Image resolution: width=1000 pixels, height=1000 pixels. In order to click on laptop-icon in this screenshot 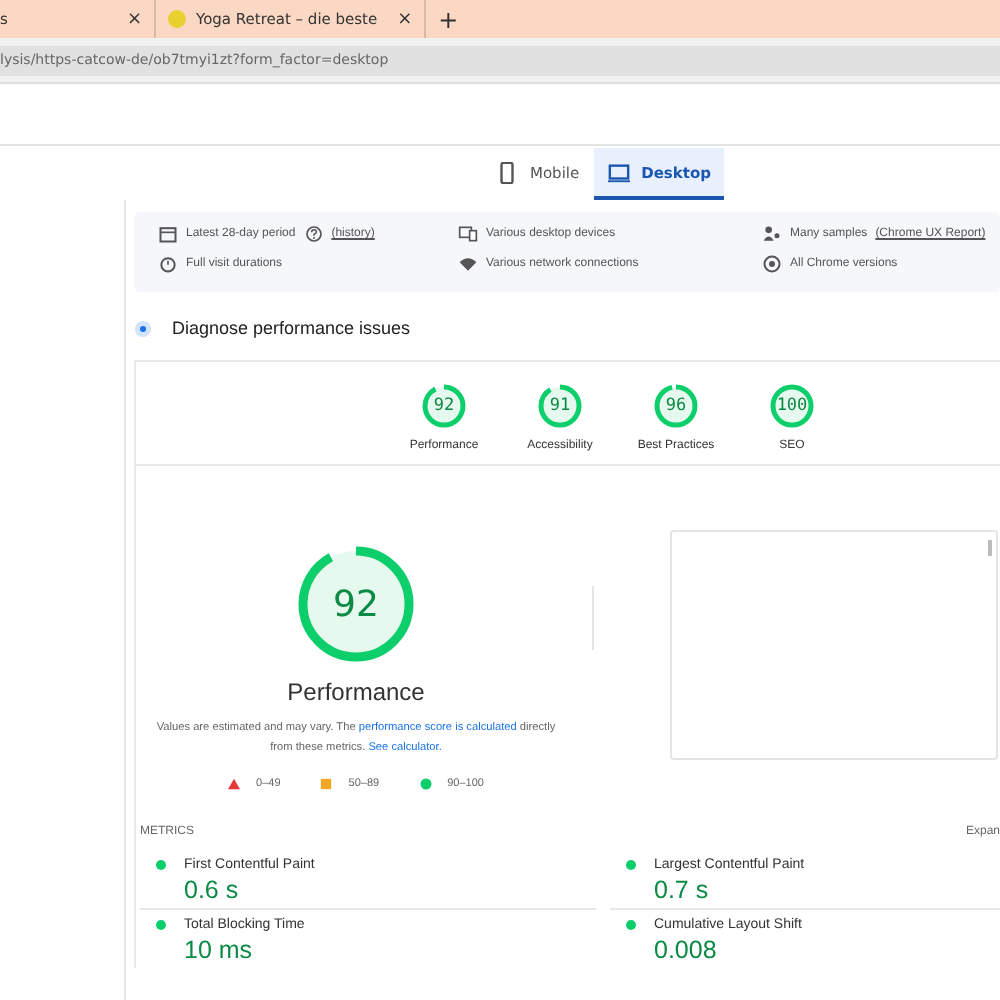, I will do `click(618, 172)`.